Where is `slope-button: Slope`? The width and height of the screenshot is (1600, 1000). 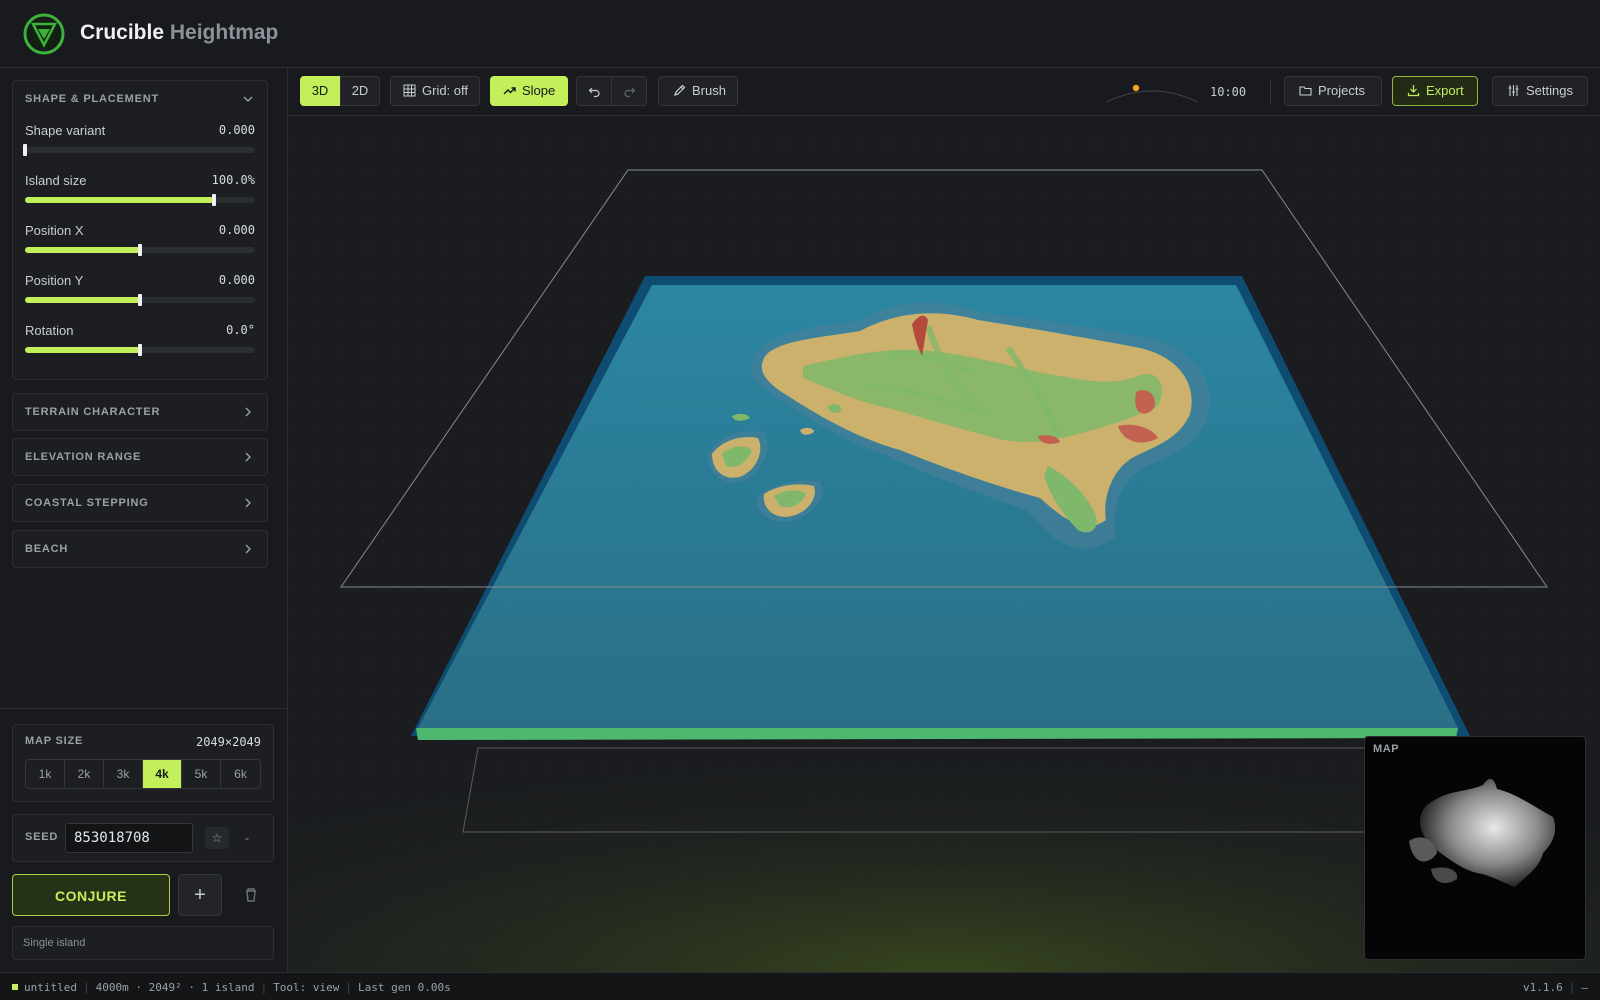
slope-button: Slope is located at coordinates (529, 91).